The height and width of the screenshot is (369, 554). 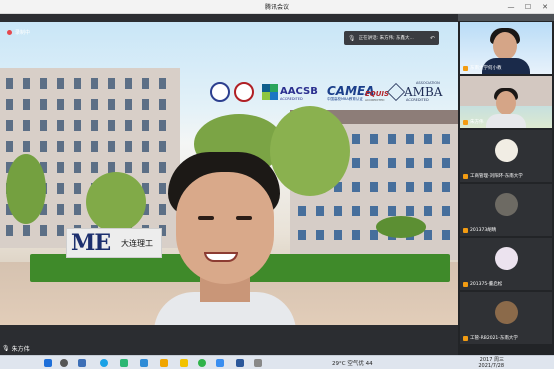 I want to click on maximize-button: ☐, so click(x=528, y=7).